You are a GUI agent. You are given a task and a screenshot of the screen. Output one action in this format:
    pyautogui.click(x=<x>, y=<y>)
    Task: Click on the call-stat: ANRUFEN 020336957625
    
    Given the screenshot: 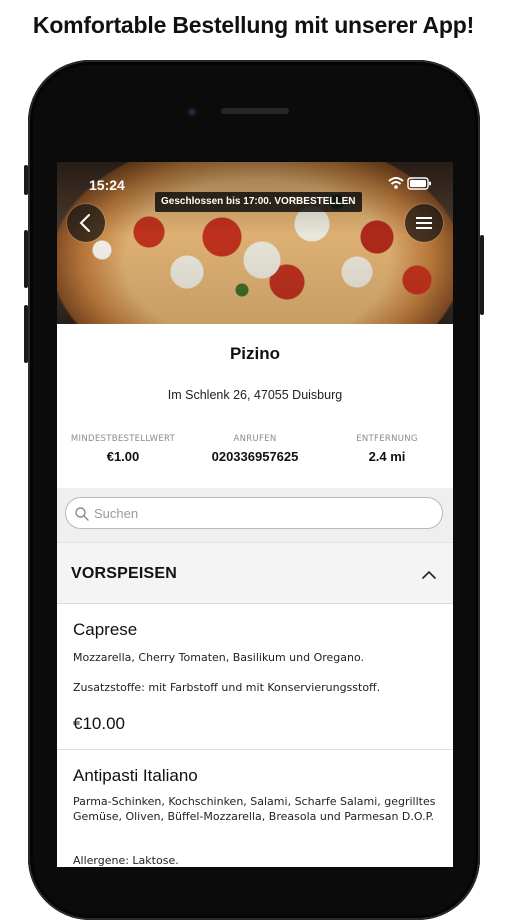 What is the action you would take?
    pyautogui.click(x=255, y=449)
    